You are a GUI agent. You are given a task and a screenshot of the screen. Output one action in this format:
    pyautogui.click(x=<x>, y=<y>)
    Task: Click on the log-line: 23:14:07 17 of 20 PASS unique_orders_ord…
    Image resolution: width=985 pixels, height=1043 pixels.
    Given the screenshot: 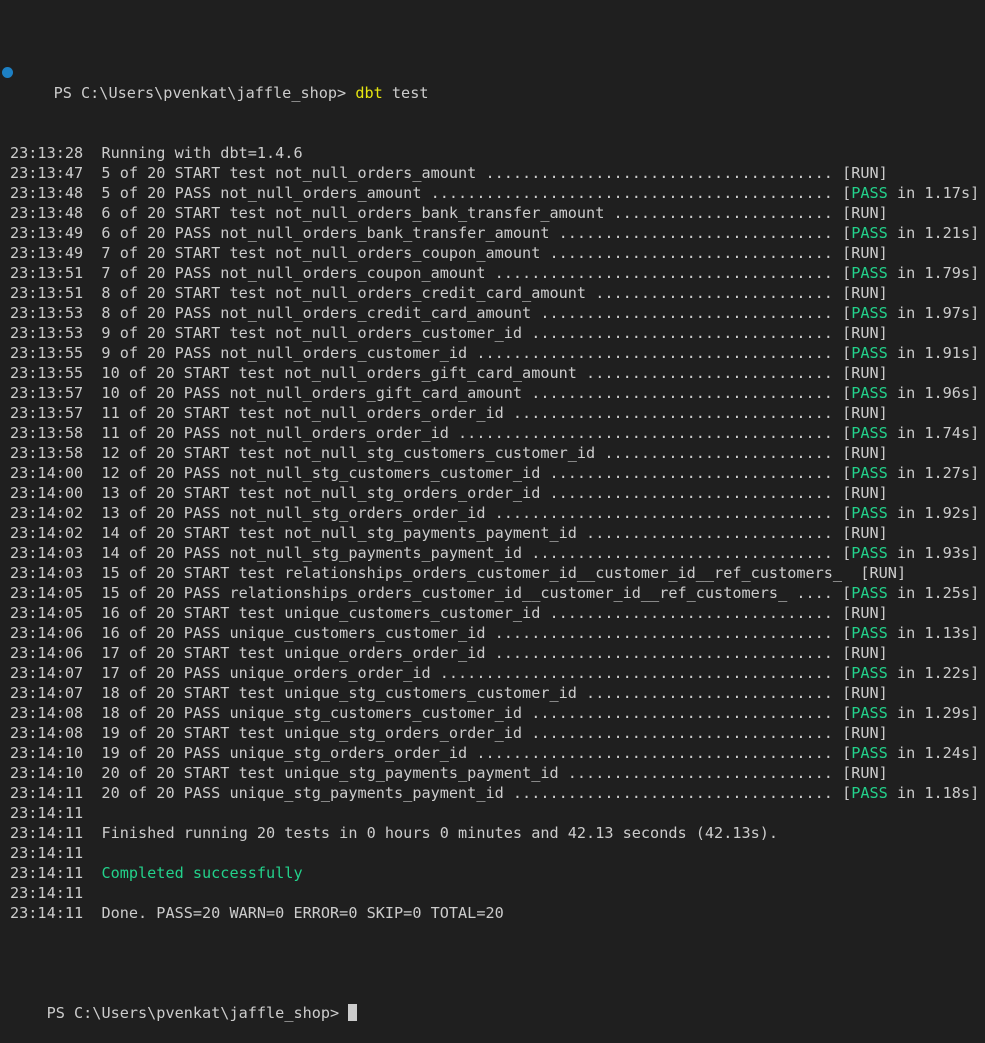 What is the action you would take?
    pyautogui.click(x=495, y=673)
    